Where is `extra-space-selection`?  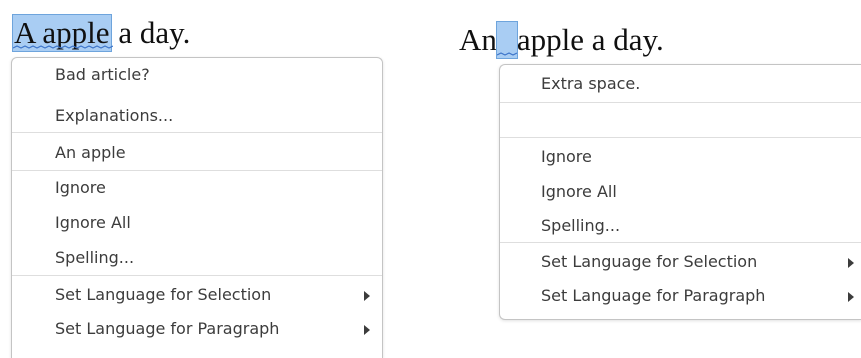 extra-space-selection is located at coordinates (506, 40).